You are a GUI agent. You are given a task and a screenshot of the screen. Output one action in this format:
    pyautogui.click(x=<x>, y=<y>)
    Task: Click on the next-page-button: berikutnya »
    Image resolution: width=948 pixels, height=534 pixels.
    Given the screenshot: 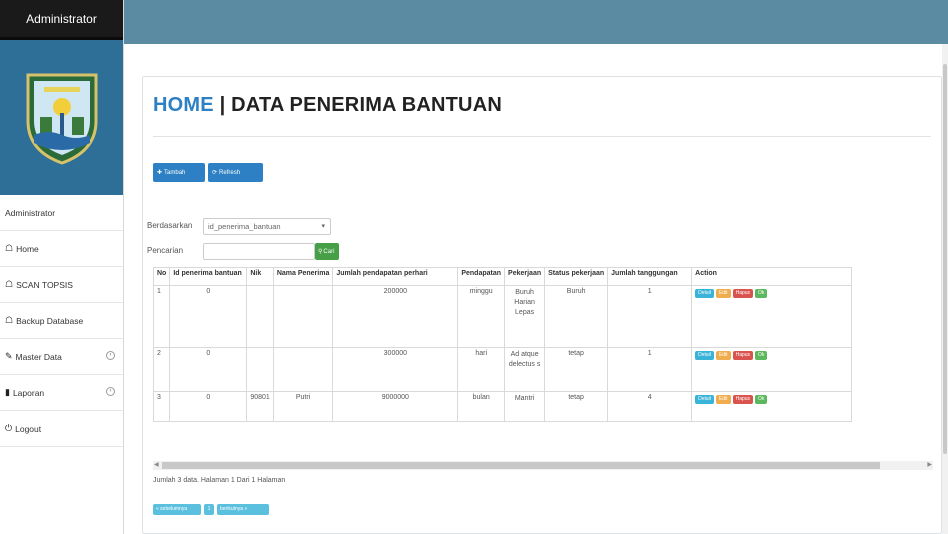 What is the action you would take?
    pyautogui.click(x=243, y=509)
    